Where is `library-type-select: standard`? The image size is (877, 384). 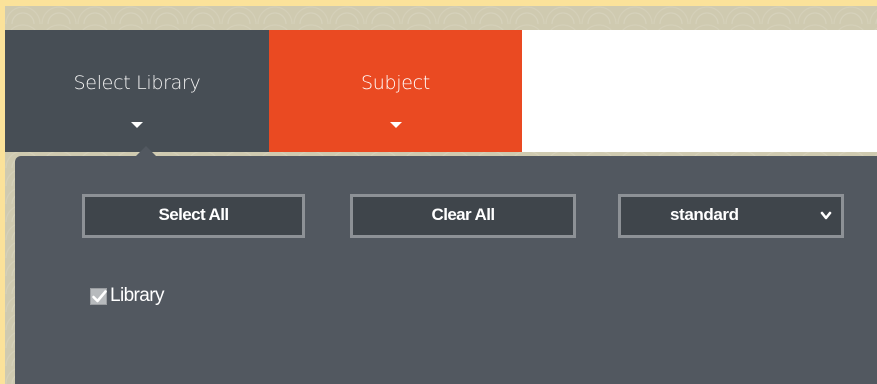
library-type-select: standard is located at coordinates (731, 216).